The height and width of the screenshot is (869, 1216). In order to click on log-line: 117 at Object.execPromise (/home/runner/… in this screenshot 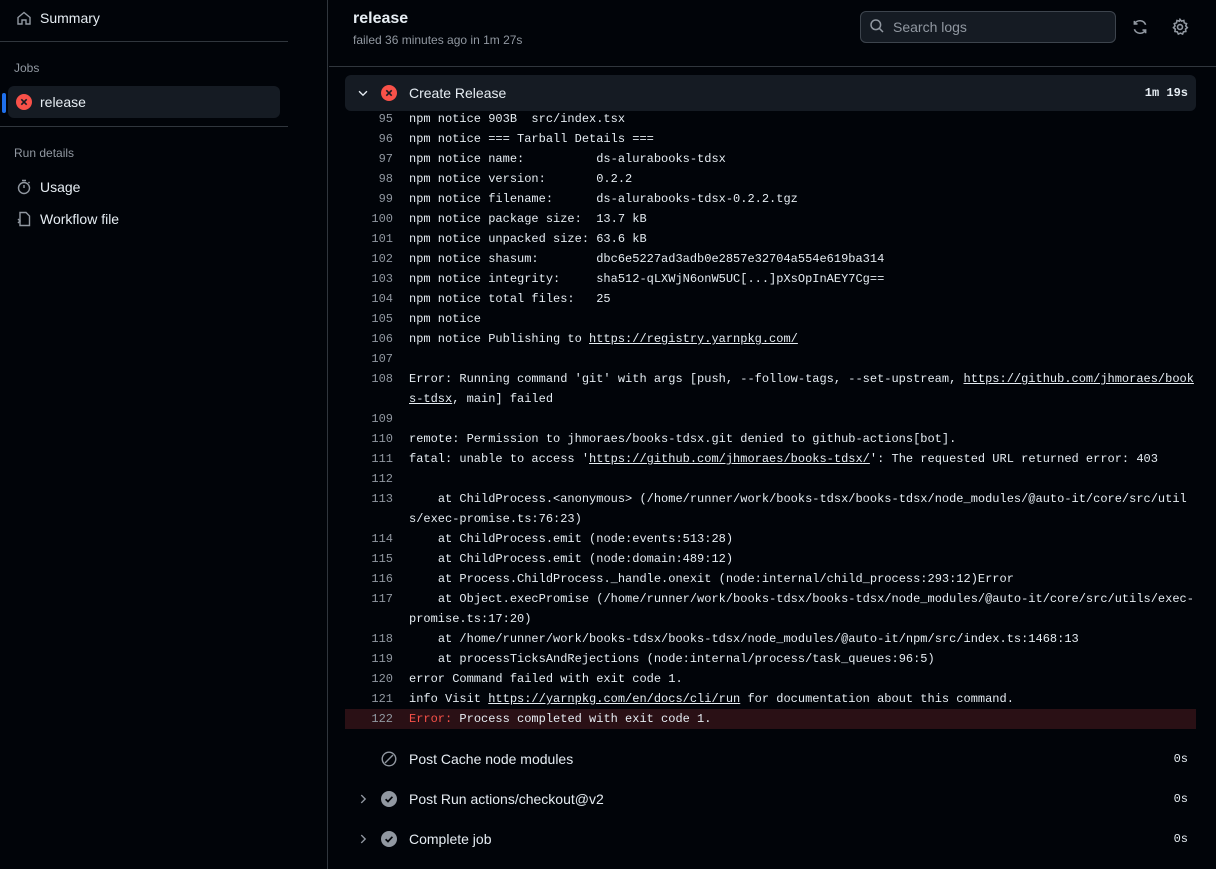, I will do `click(770, 609)`.